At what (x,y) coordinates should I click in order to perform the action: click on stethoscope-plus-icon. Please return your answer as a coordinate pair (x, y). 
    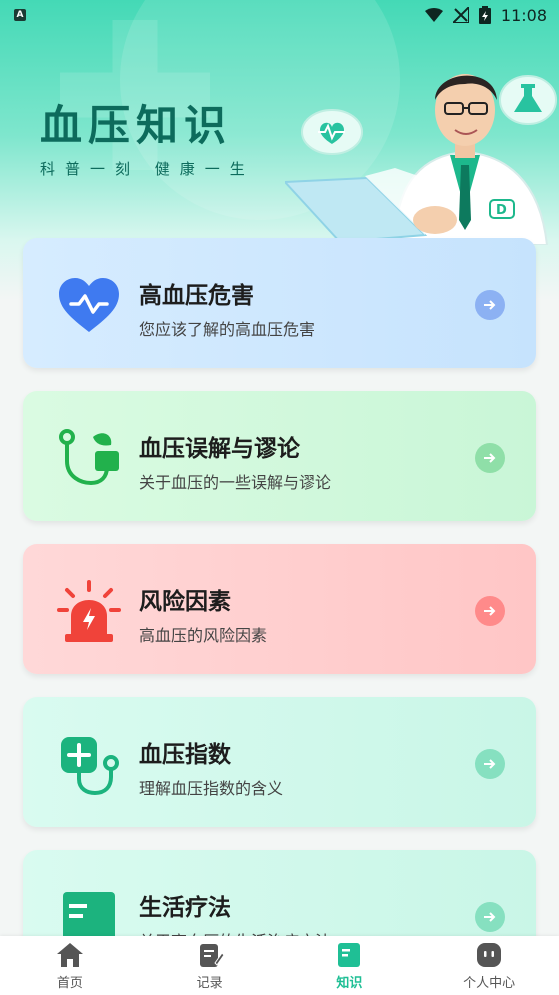
    Looking at the image, I should click on (90, 766).